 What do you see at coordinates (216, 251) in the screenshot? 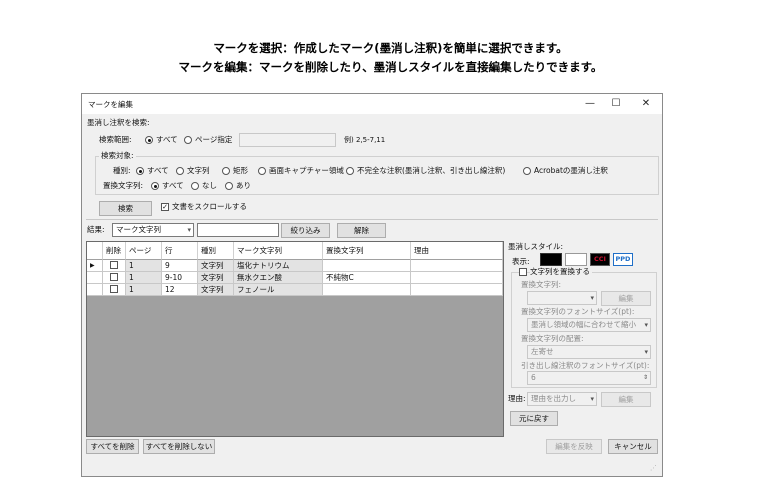
I see `col-header-type: 種別` at bounding box center [216, 251].